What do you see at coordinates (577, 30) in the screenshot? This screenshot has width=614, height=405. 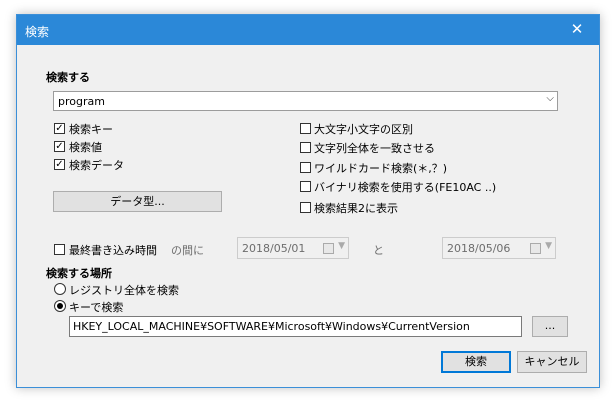 I see `close-button: ✕` at bounding box center [577, 30].